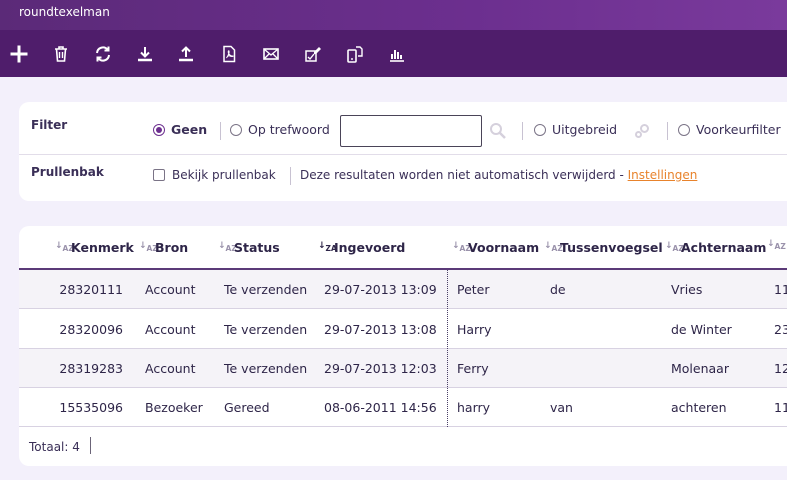  I want to click on refresh-icon, so click(103, 54).